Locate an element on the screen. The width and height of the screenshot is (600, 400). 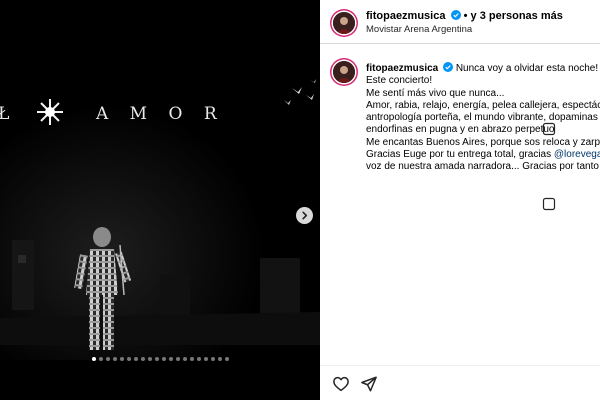
caption-line-2: Este concierto! is located at coordinates (399, 81).